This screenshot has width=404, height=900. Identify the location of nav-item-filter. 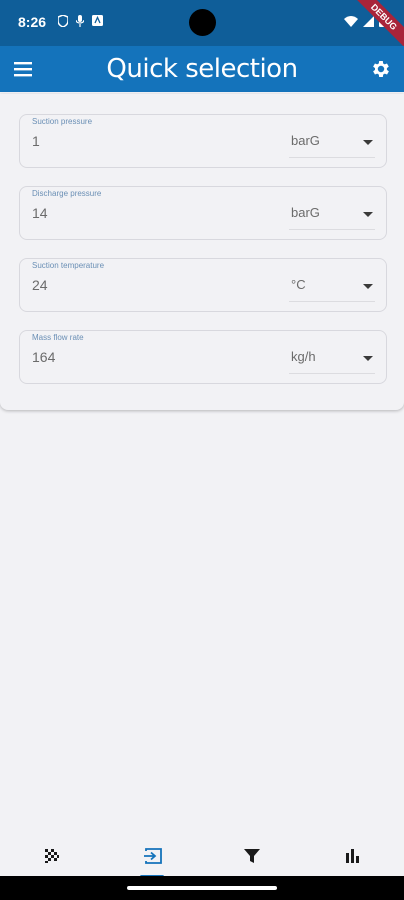
(252, 856).